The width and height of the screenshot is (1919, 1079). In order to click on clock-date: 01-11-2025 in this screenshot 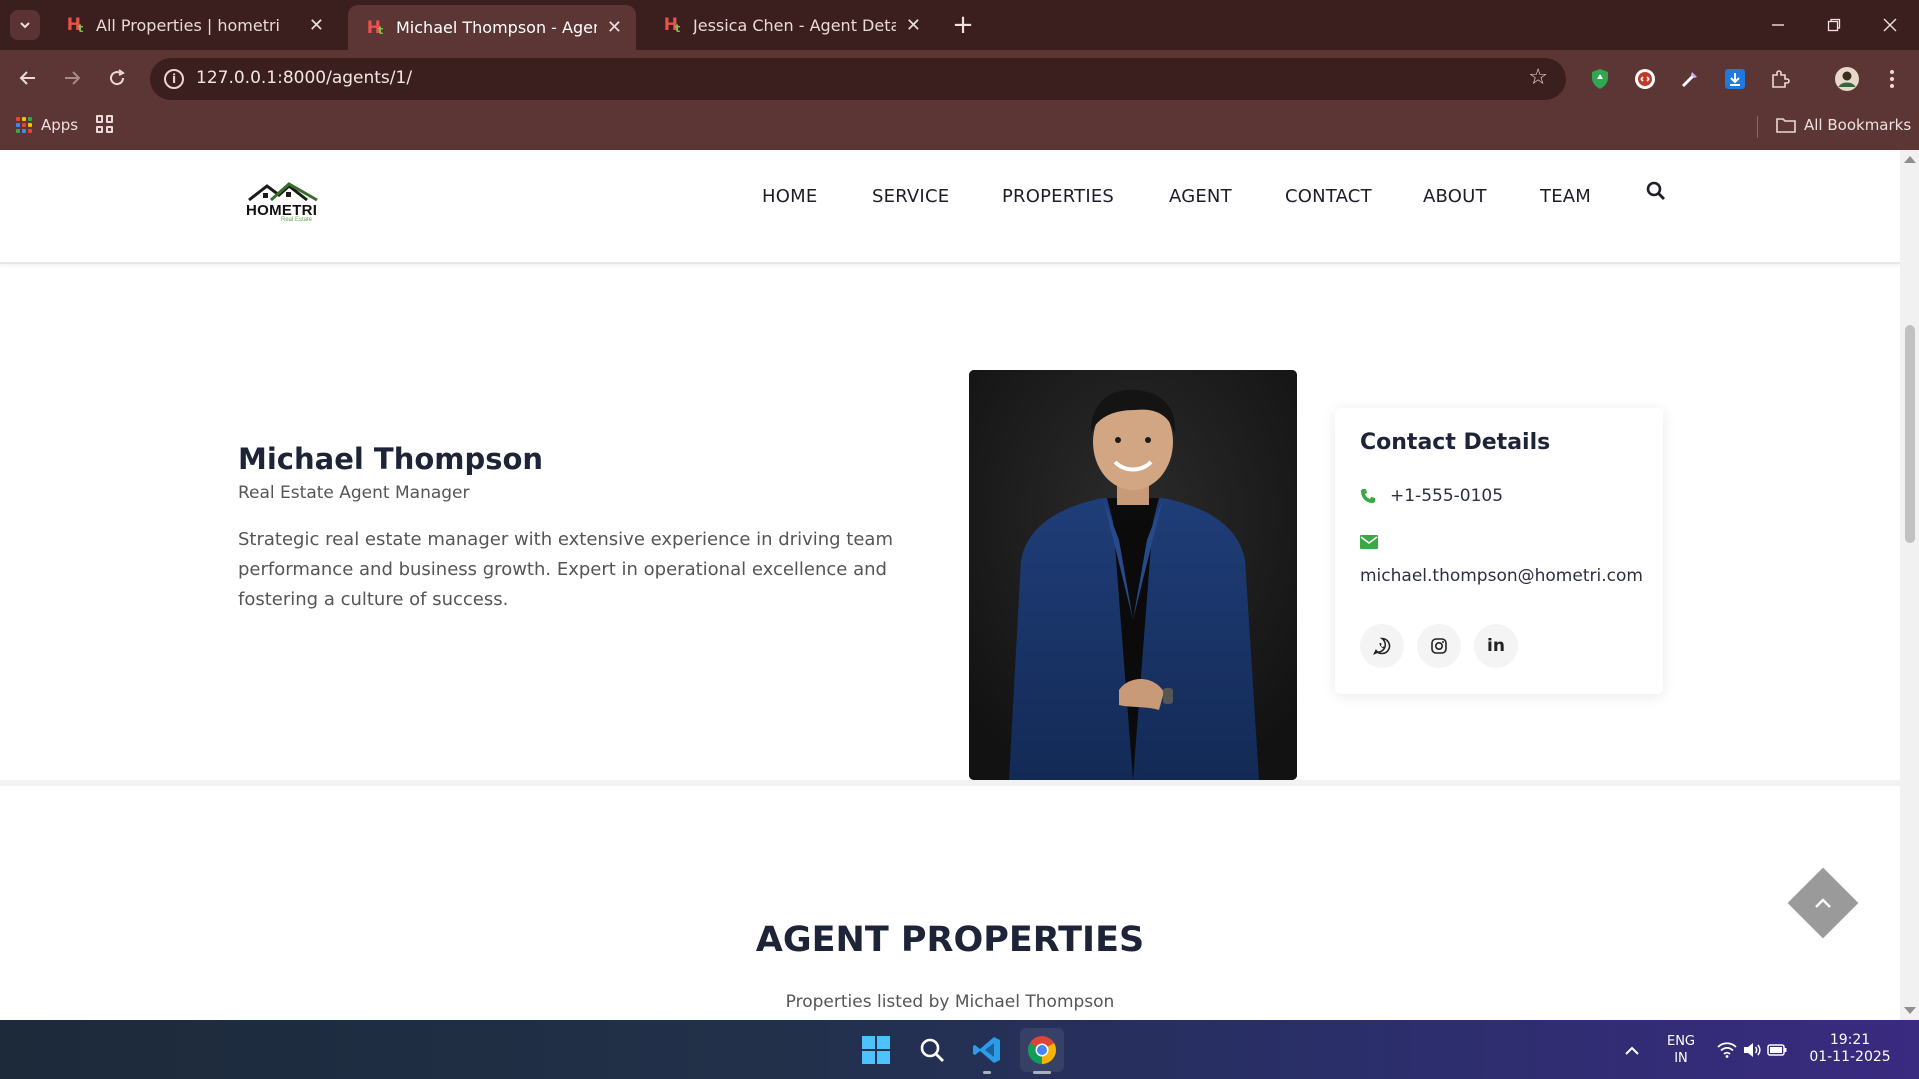, I will do `click(1850, 1057)`.